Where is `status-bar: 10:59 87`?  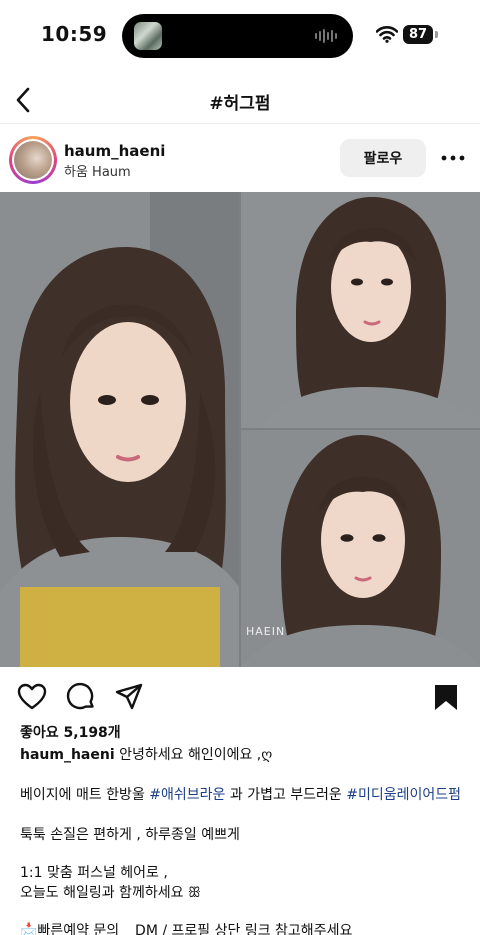 status-bar: 10:59 87 is located at coordinates (240, 35).